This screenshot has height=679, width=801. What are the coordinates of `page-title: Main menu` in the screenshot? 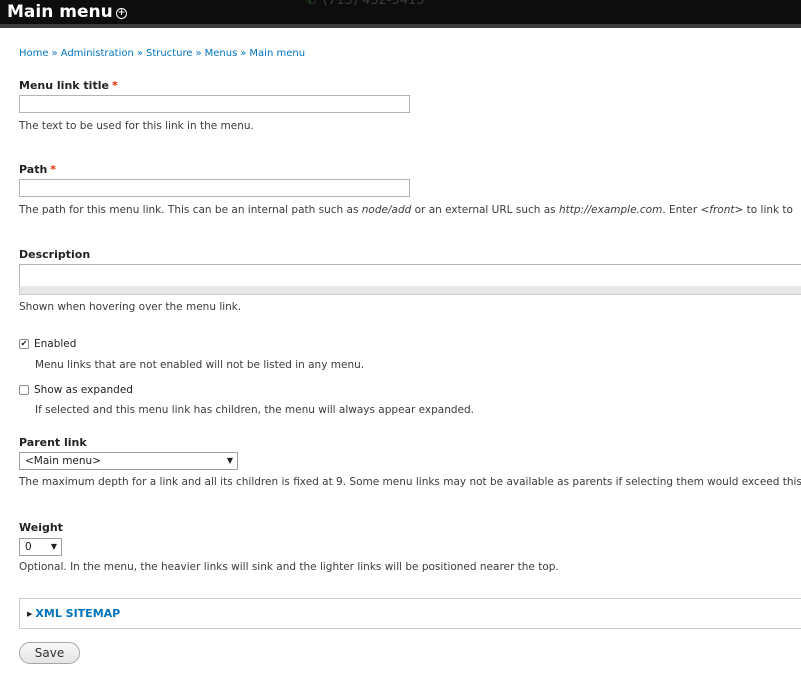 It's located at (60, 12).